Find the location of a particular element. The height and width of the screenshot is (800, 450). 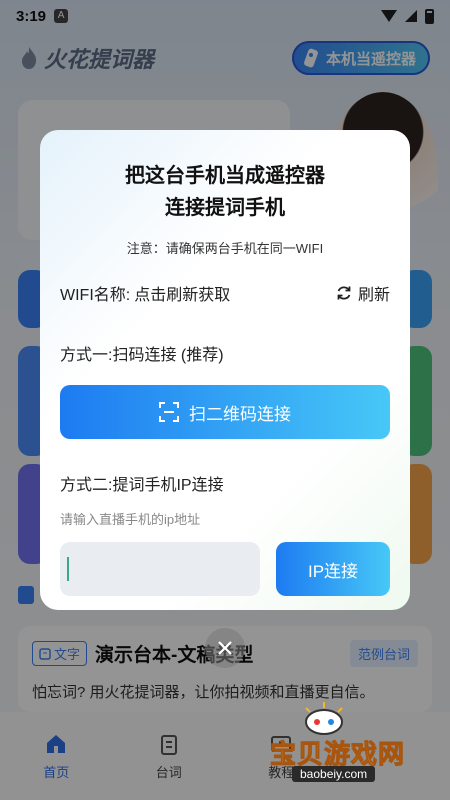

wifi-label: WIFI名称: is located at coordinates (95, 295).